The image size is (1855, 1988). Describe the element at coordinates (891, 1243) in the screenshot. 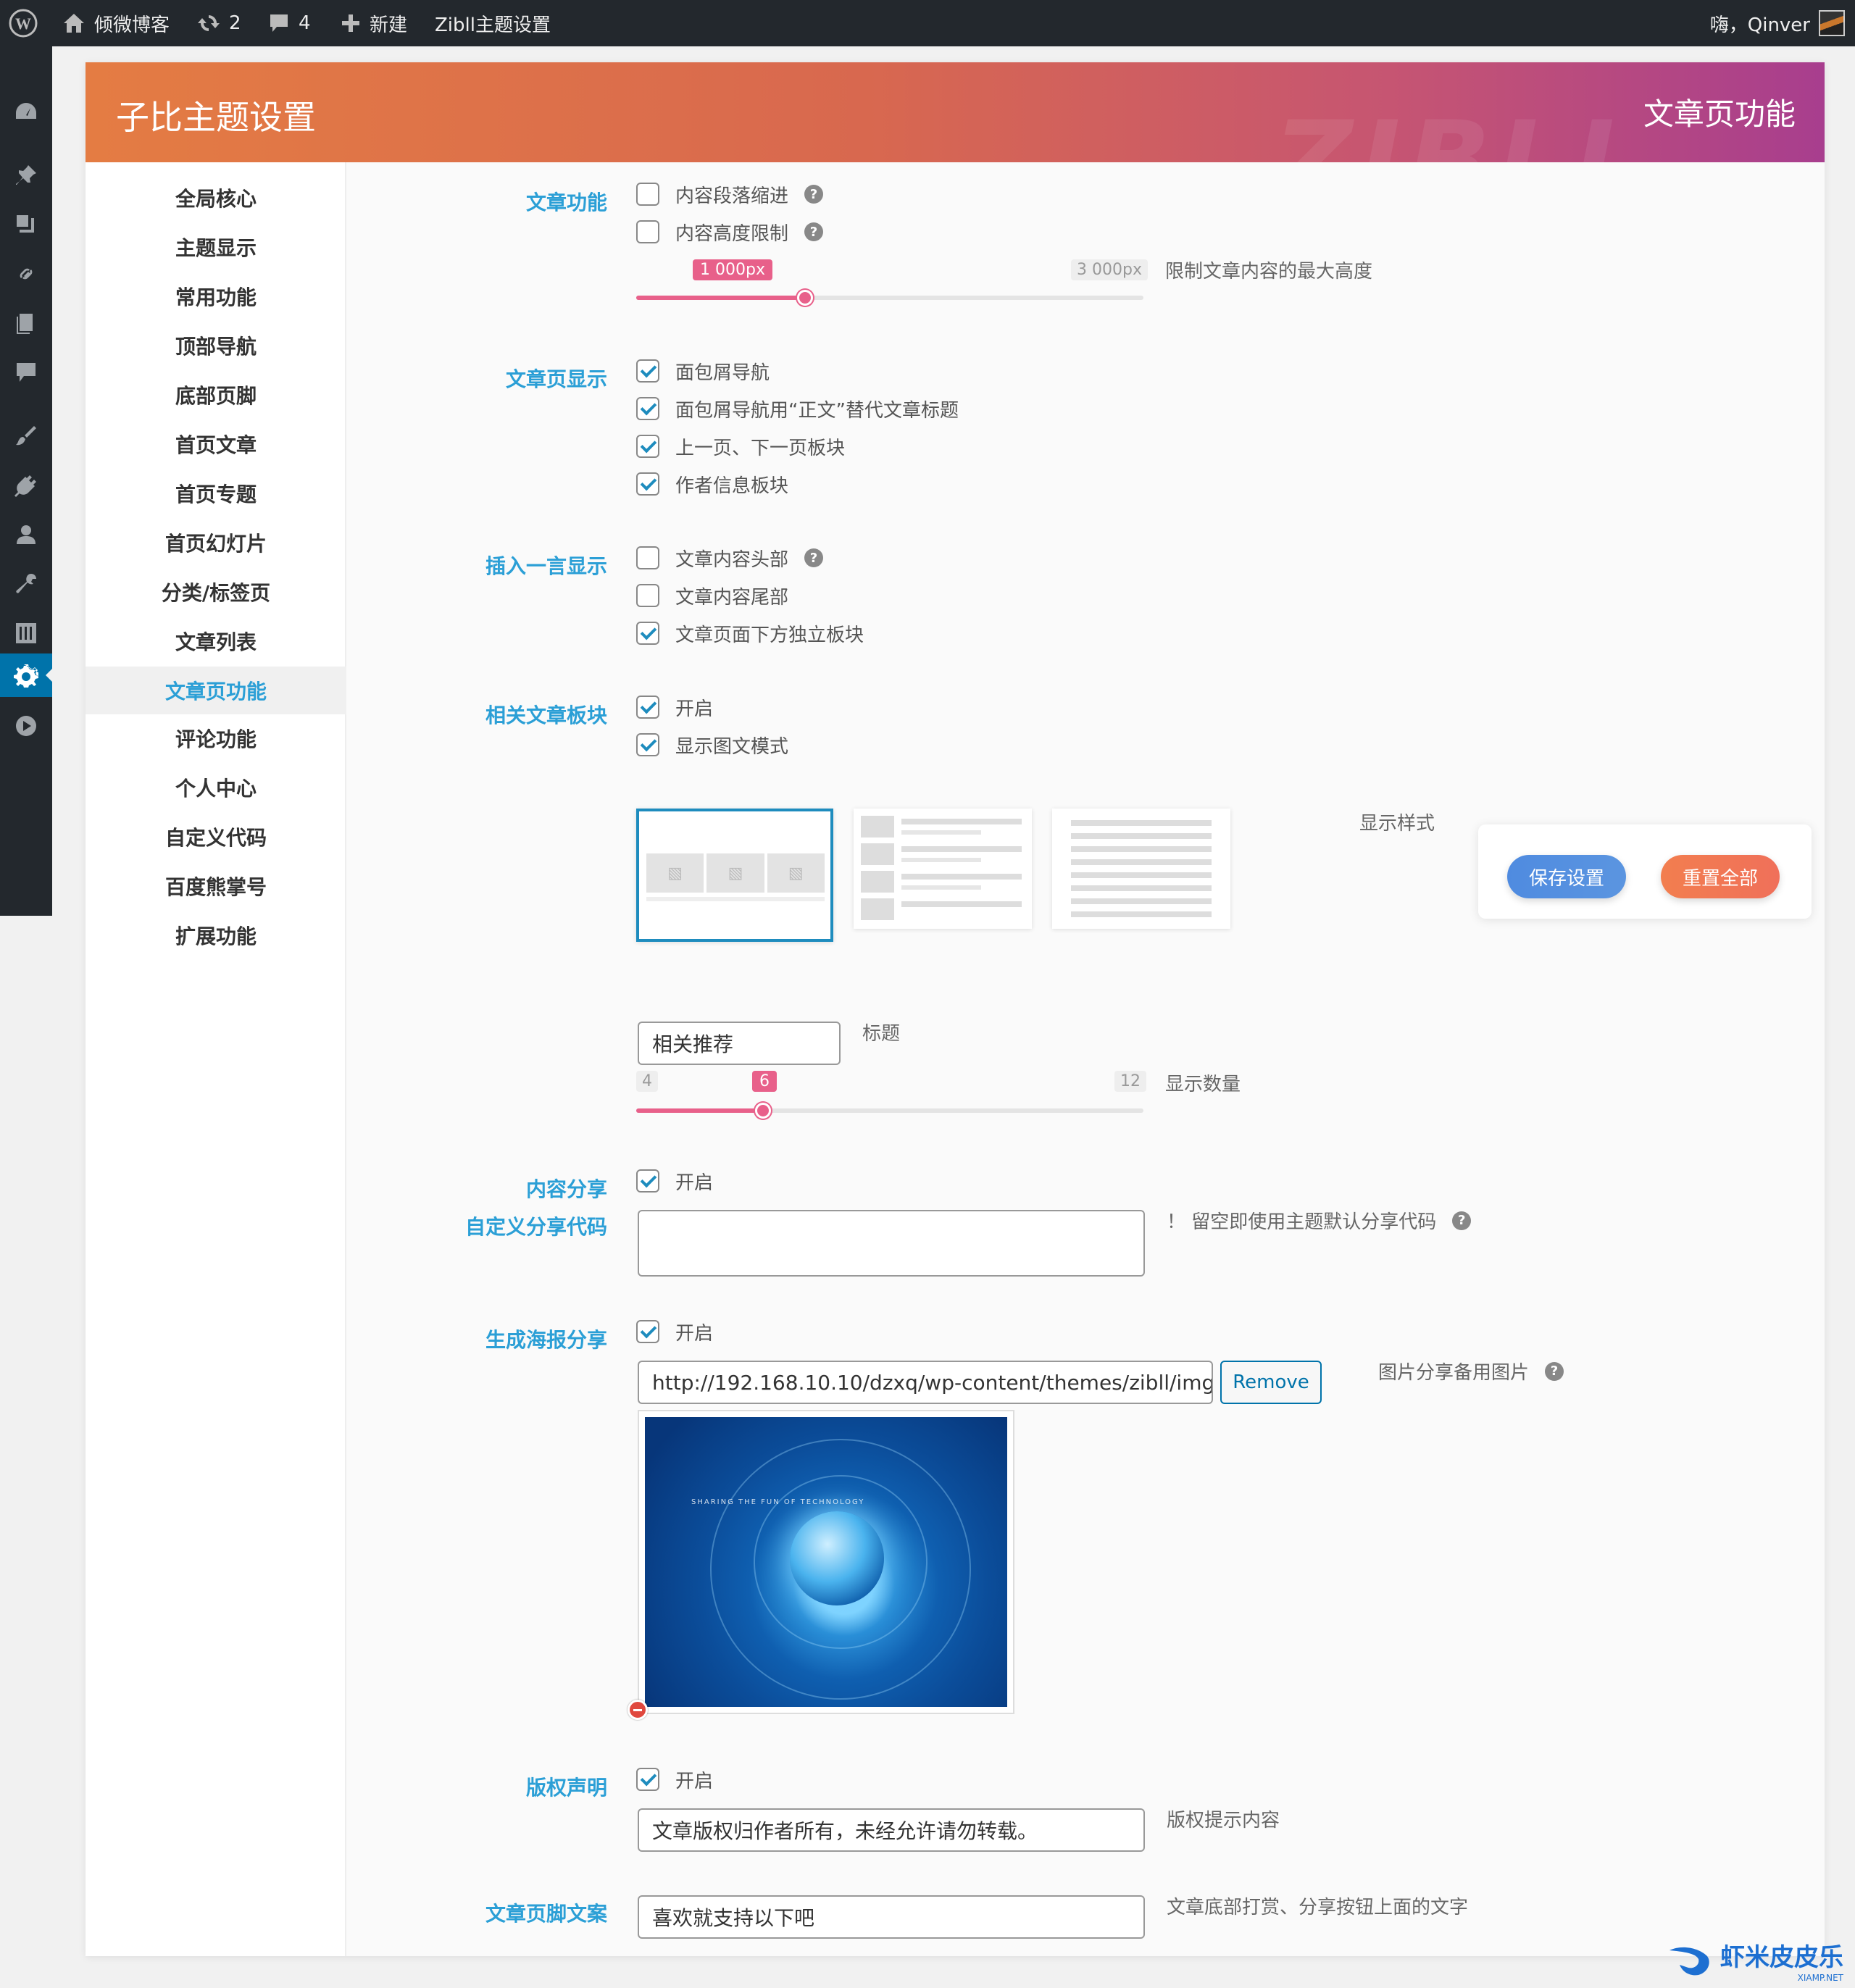

I see `custom-share-textarea` at that location.